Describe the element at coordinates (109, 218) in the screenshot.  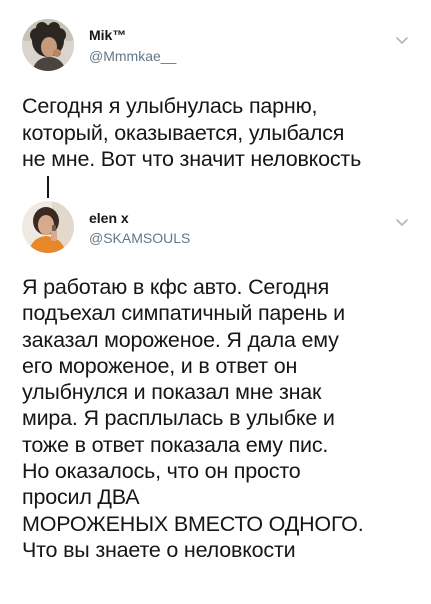
I see `display-name: elen x` at that location.